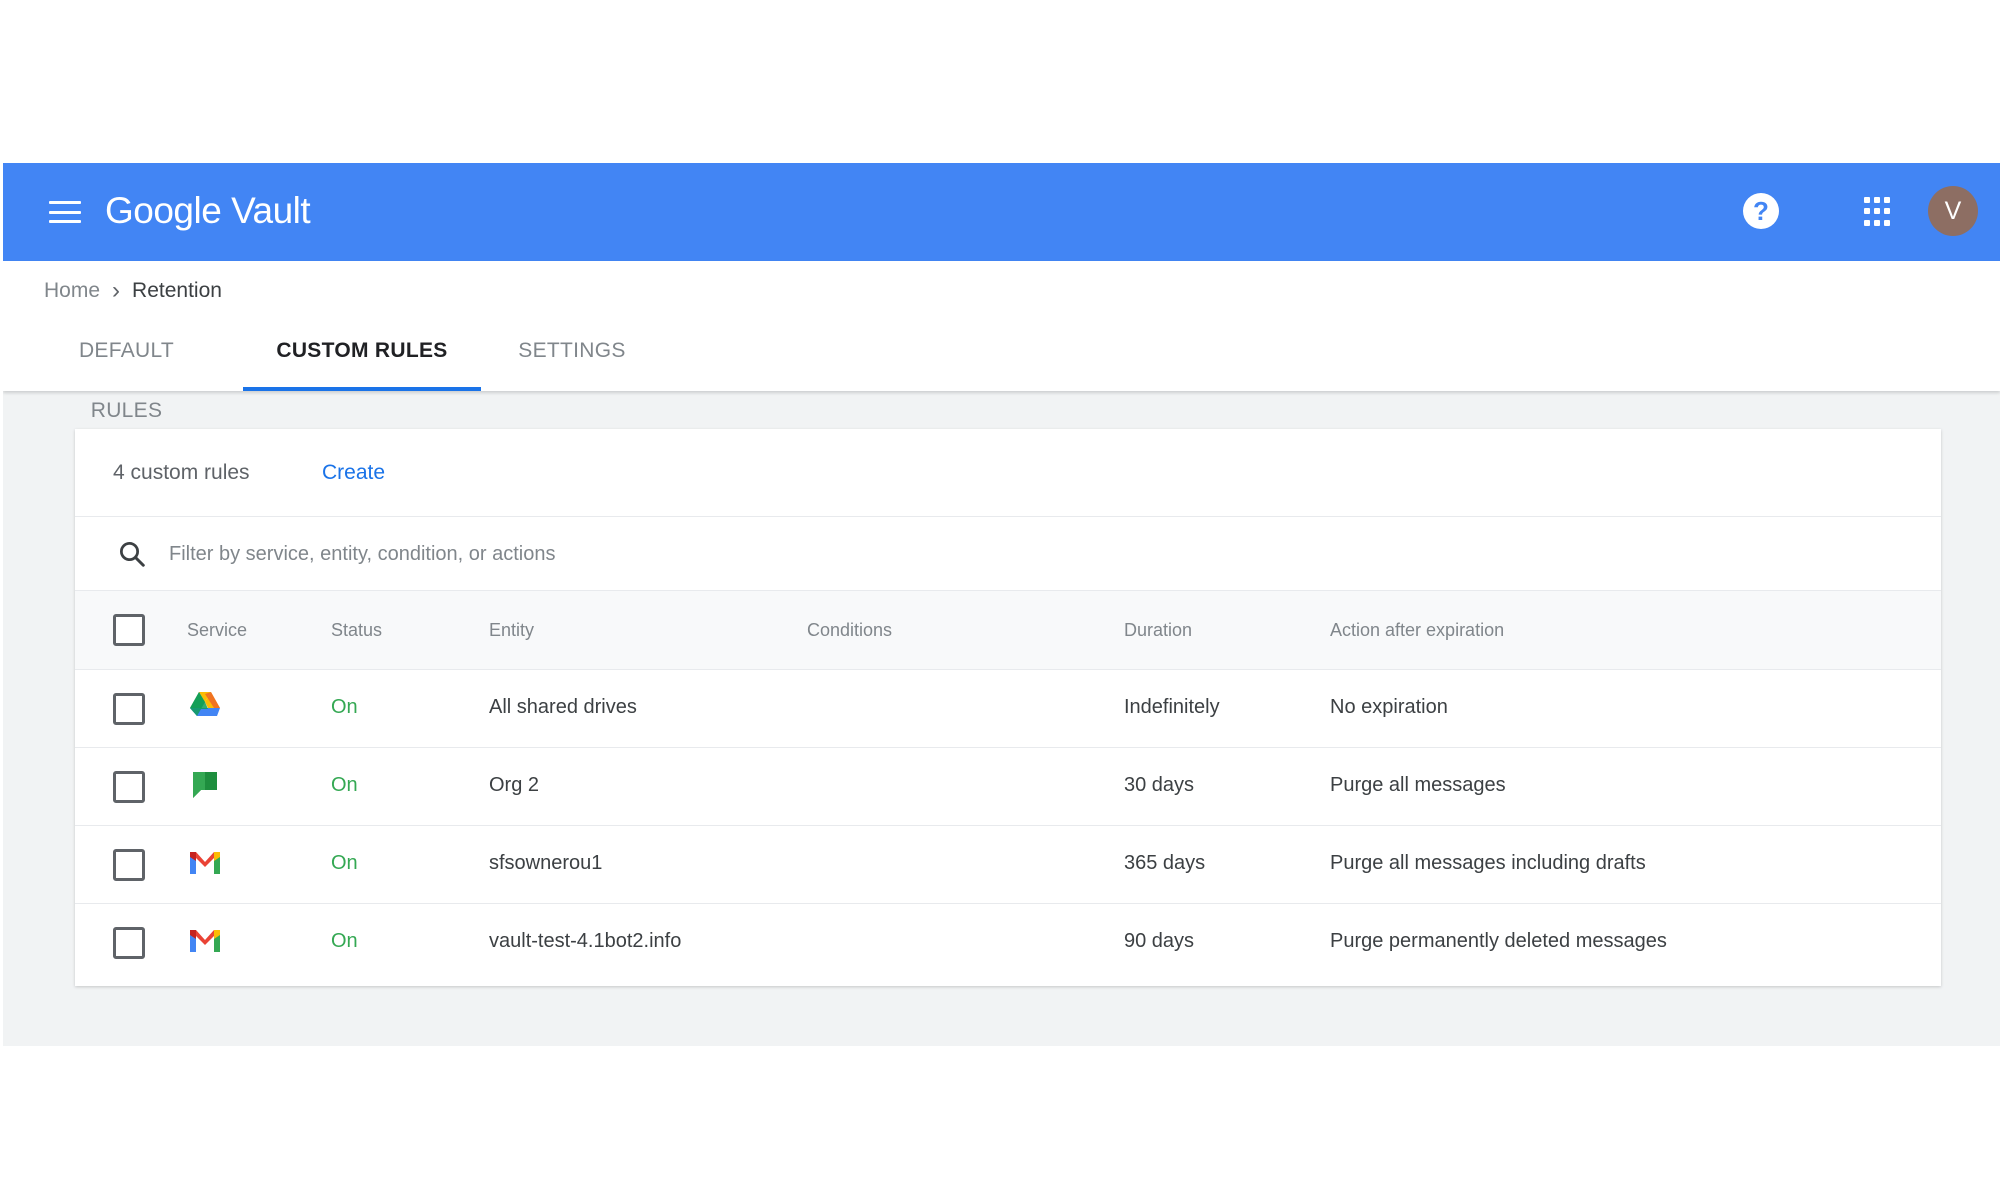 This screenshot has height=1198, width=2000. I want to click on filter-bar, so click(1008, 554).